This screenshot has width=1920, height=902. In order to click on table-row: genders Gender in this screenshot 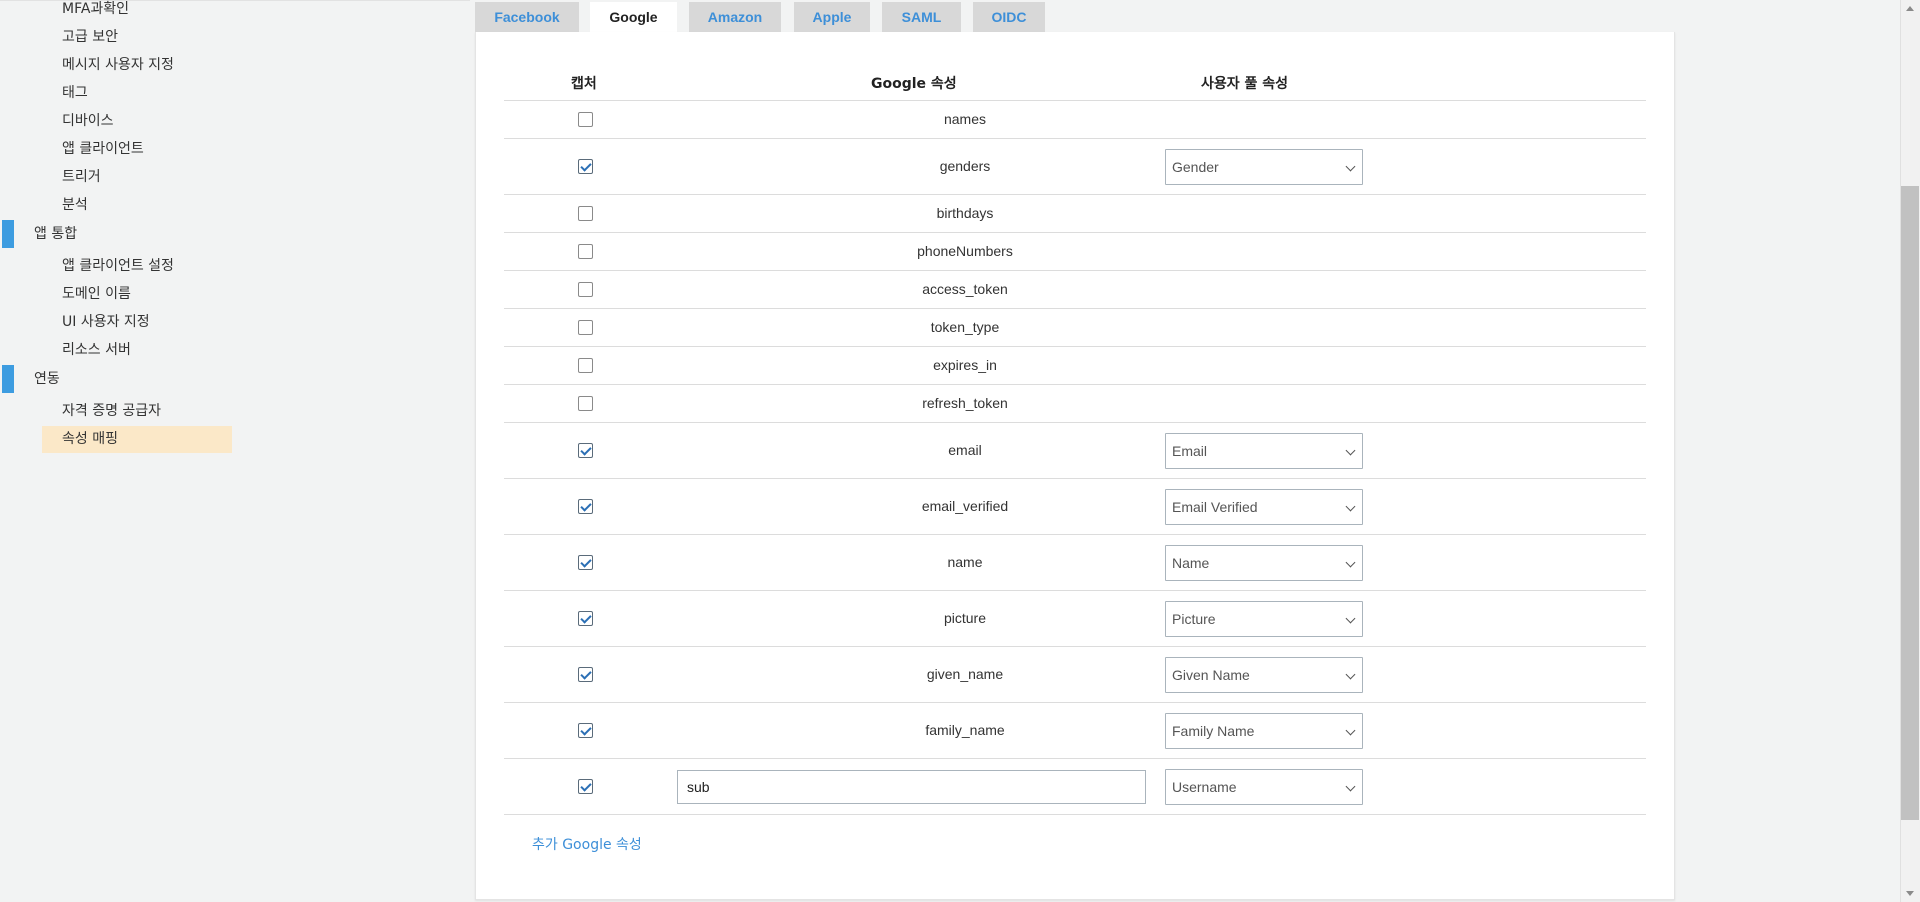, I will do `click(1075, 166)`.